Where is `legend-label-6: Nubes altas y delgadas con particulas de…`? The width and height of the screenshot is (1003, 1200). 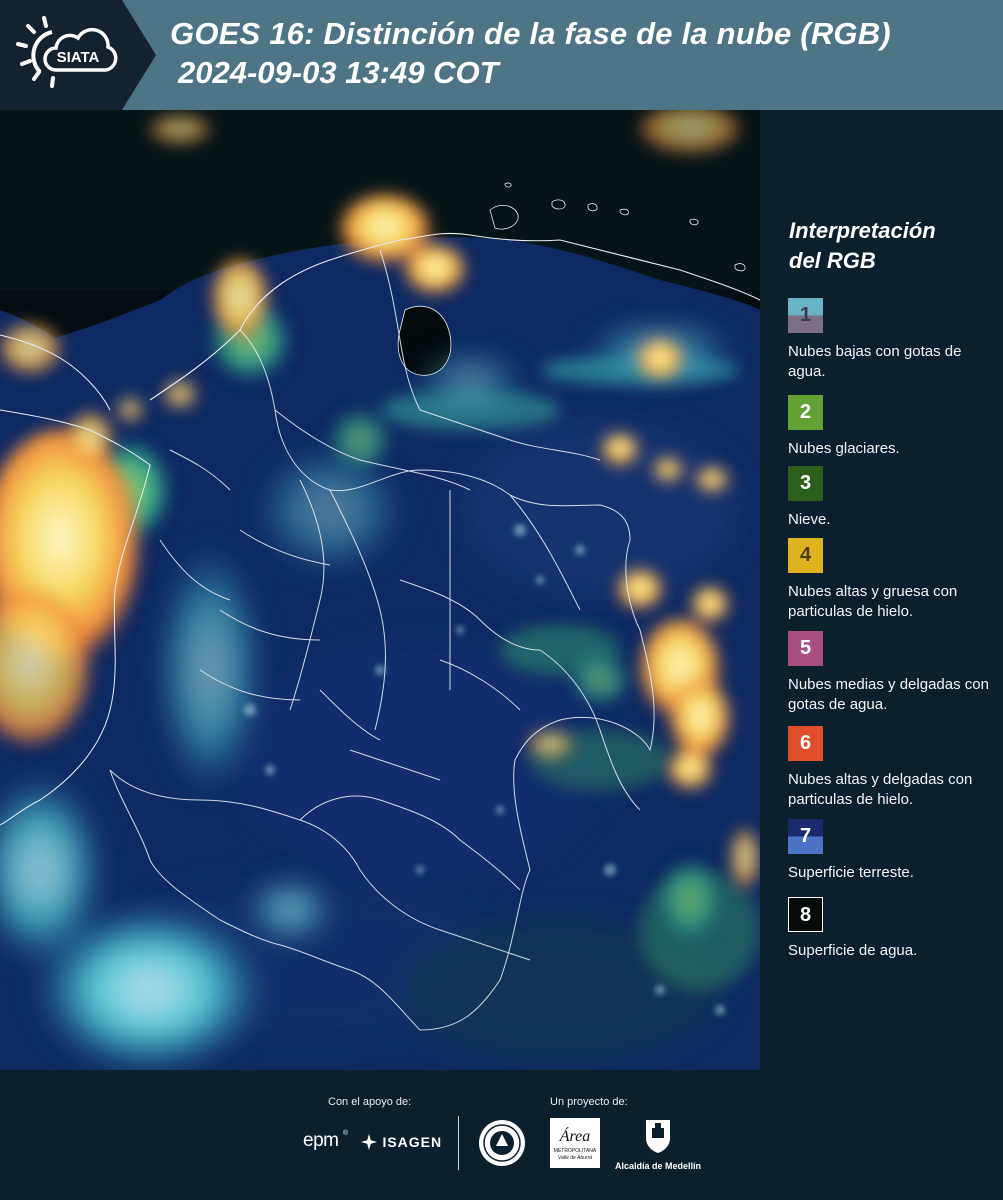
legend-label-6: Nubes altas y delgadas con particulas de… is located at coordinates (880, 789).